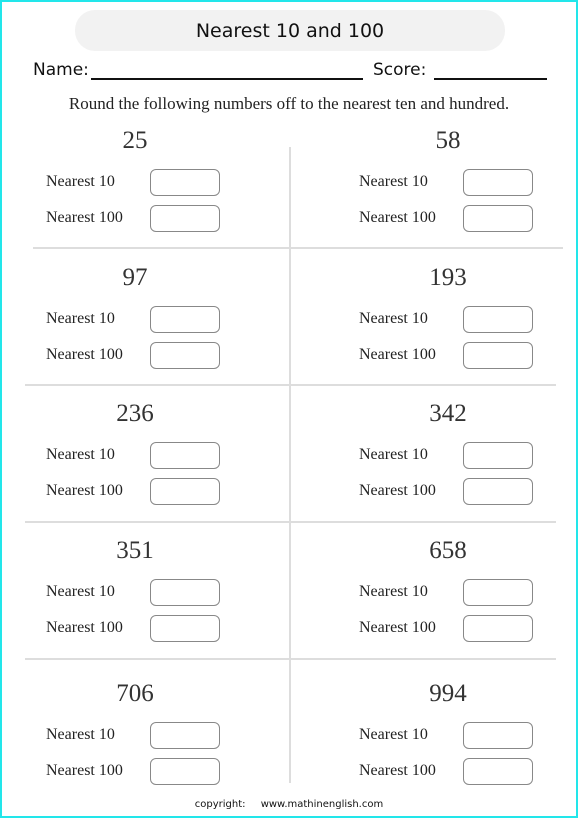 This screenshot has width=578, height=818. Describe the element at coordinates (135, 140) in the screenshot. I see `problem-number: 25` at that location.